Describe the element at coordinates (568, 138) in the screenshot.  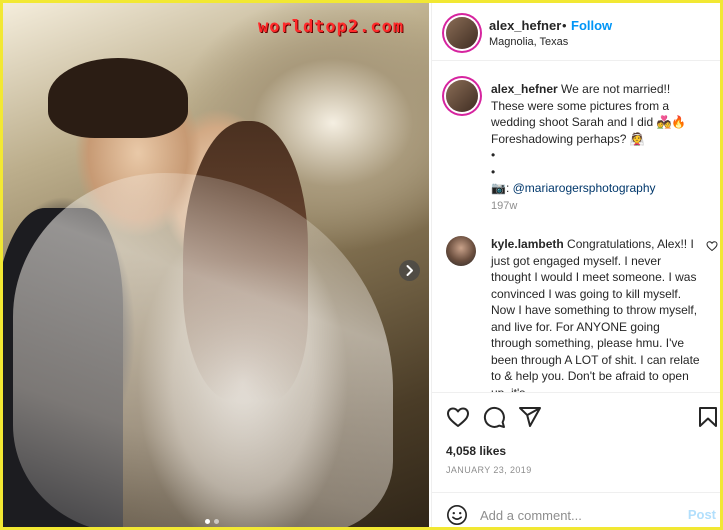
I see `caption-line: Foreshadowing perhaps? 👰` at that location.